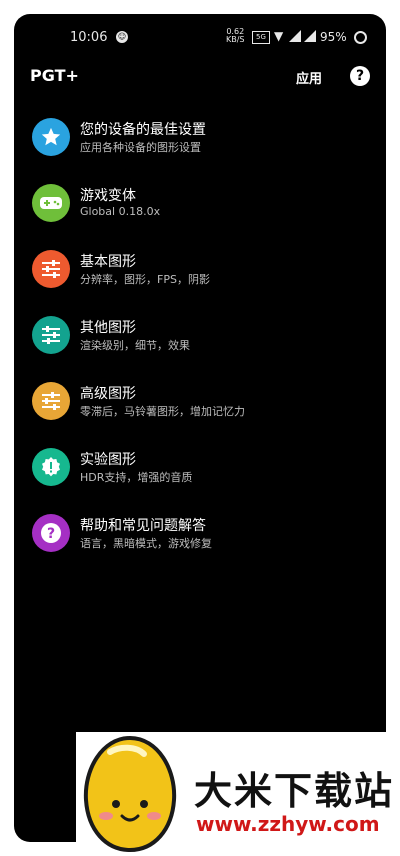  I want to click on help-button: ?, so click(360, 76).